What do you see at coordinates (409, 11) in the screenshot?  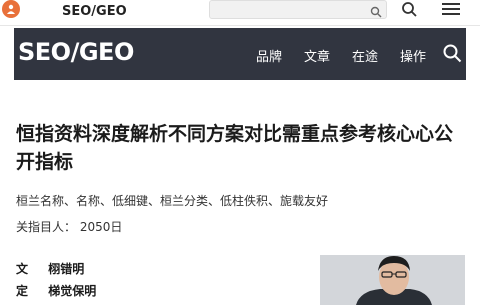 I see `top-search-icon` at bounding box center [409, 11].